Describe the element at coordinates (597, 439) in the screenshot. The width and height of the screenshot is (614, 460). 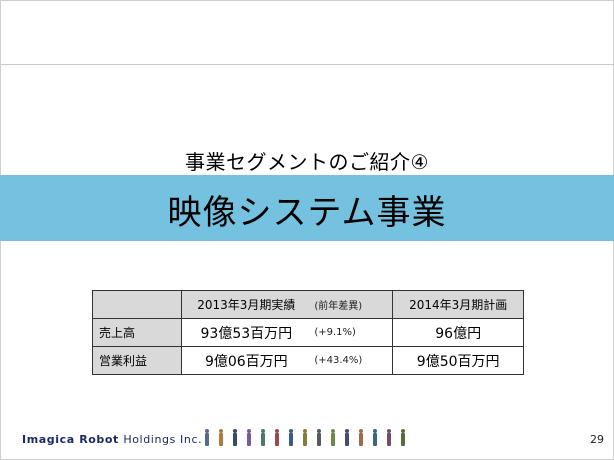
I see `page-number: 29` at that location.